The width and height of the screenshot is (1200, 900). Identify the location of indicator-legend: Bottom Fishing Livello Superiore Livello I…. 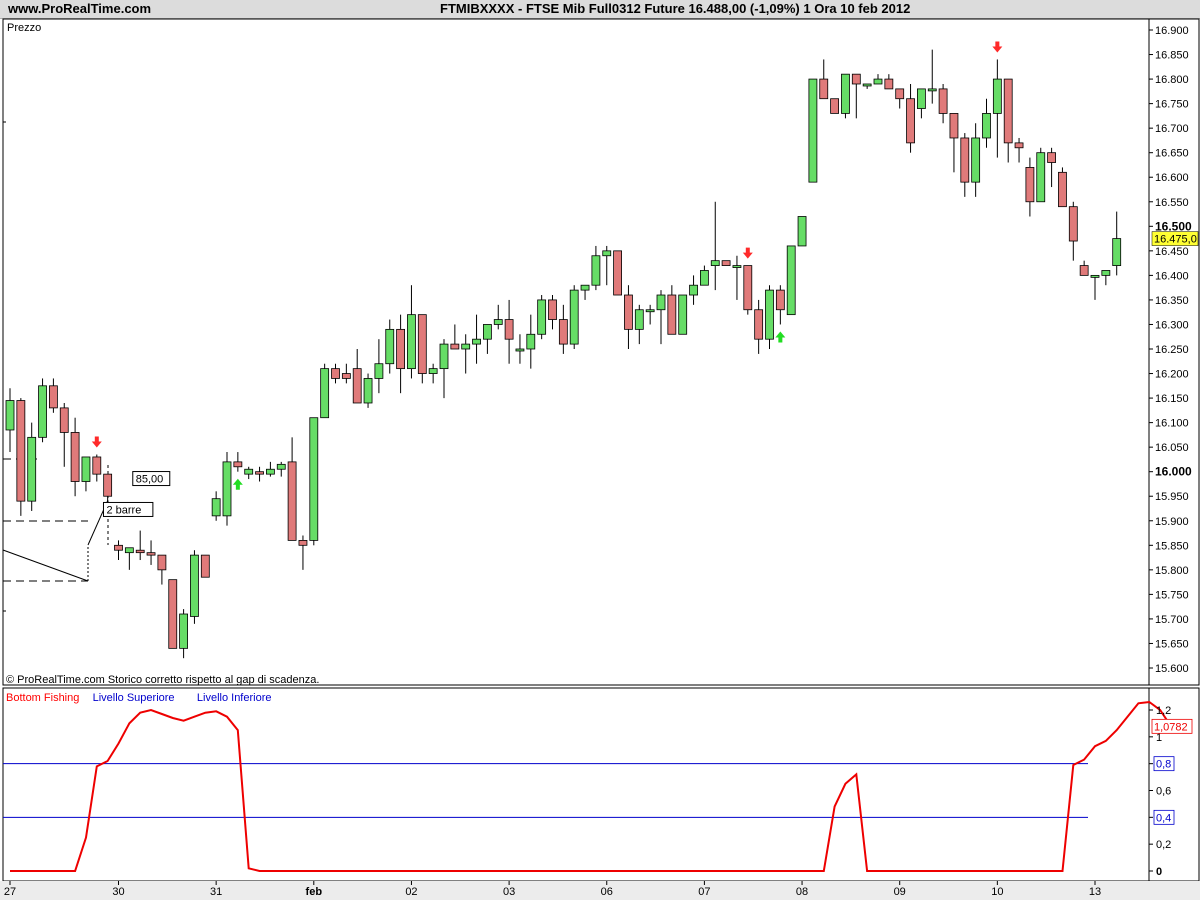
(138, 698).